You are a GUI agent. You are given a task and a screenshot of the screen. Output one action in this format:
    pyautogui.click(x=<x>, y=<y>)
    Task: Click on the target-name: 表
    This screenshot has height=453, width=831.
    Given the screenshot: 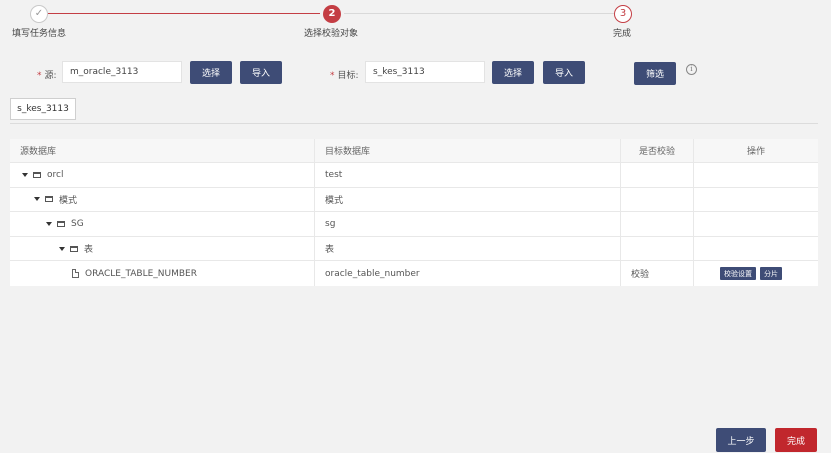 What is the action you would take?
    pyautogui.click(x=468, y=248)
    